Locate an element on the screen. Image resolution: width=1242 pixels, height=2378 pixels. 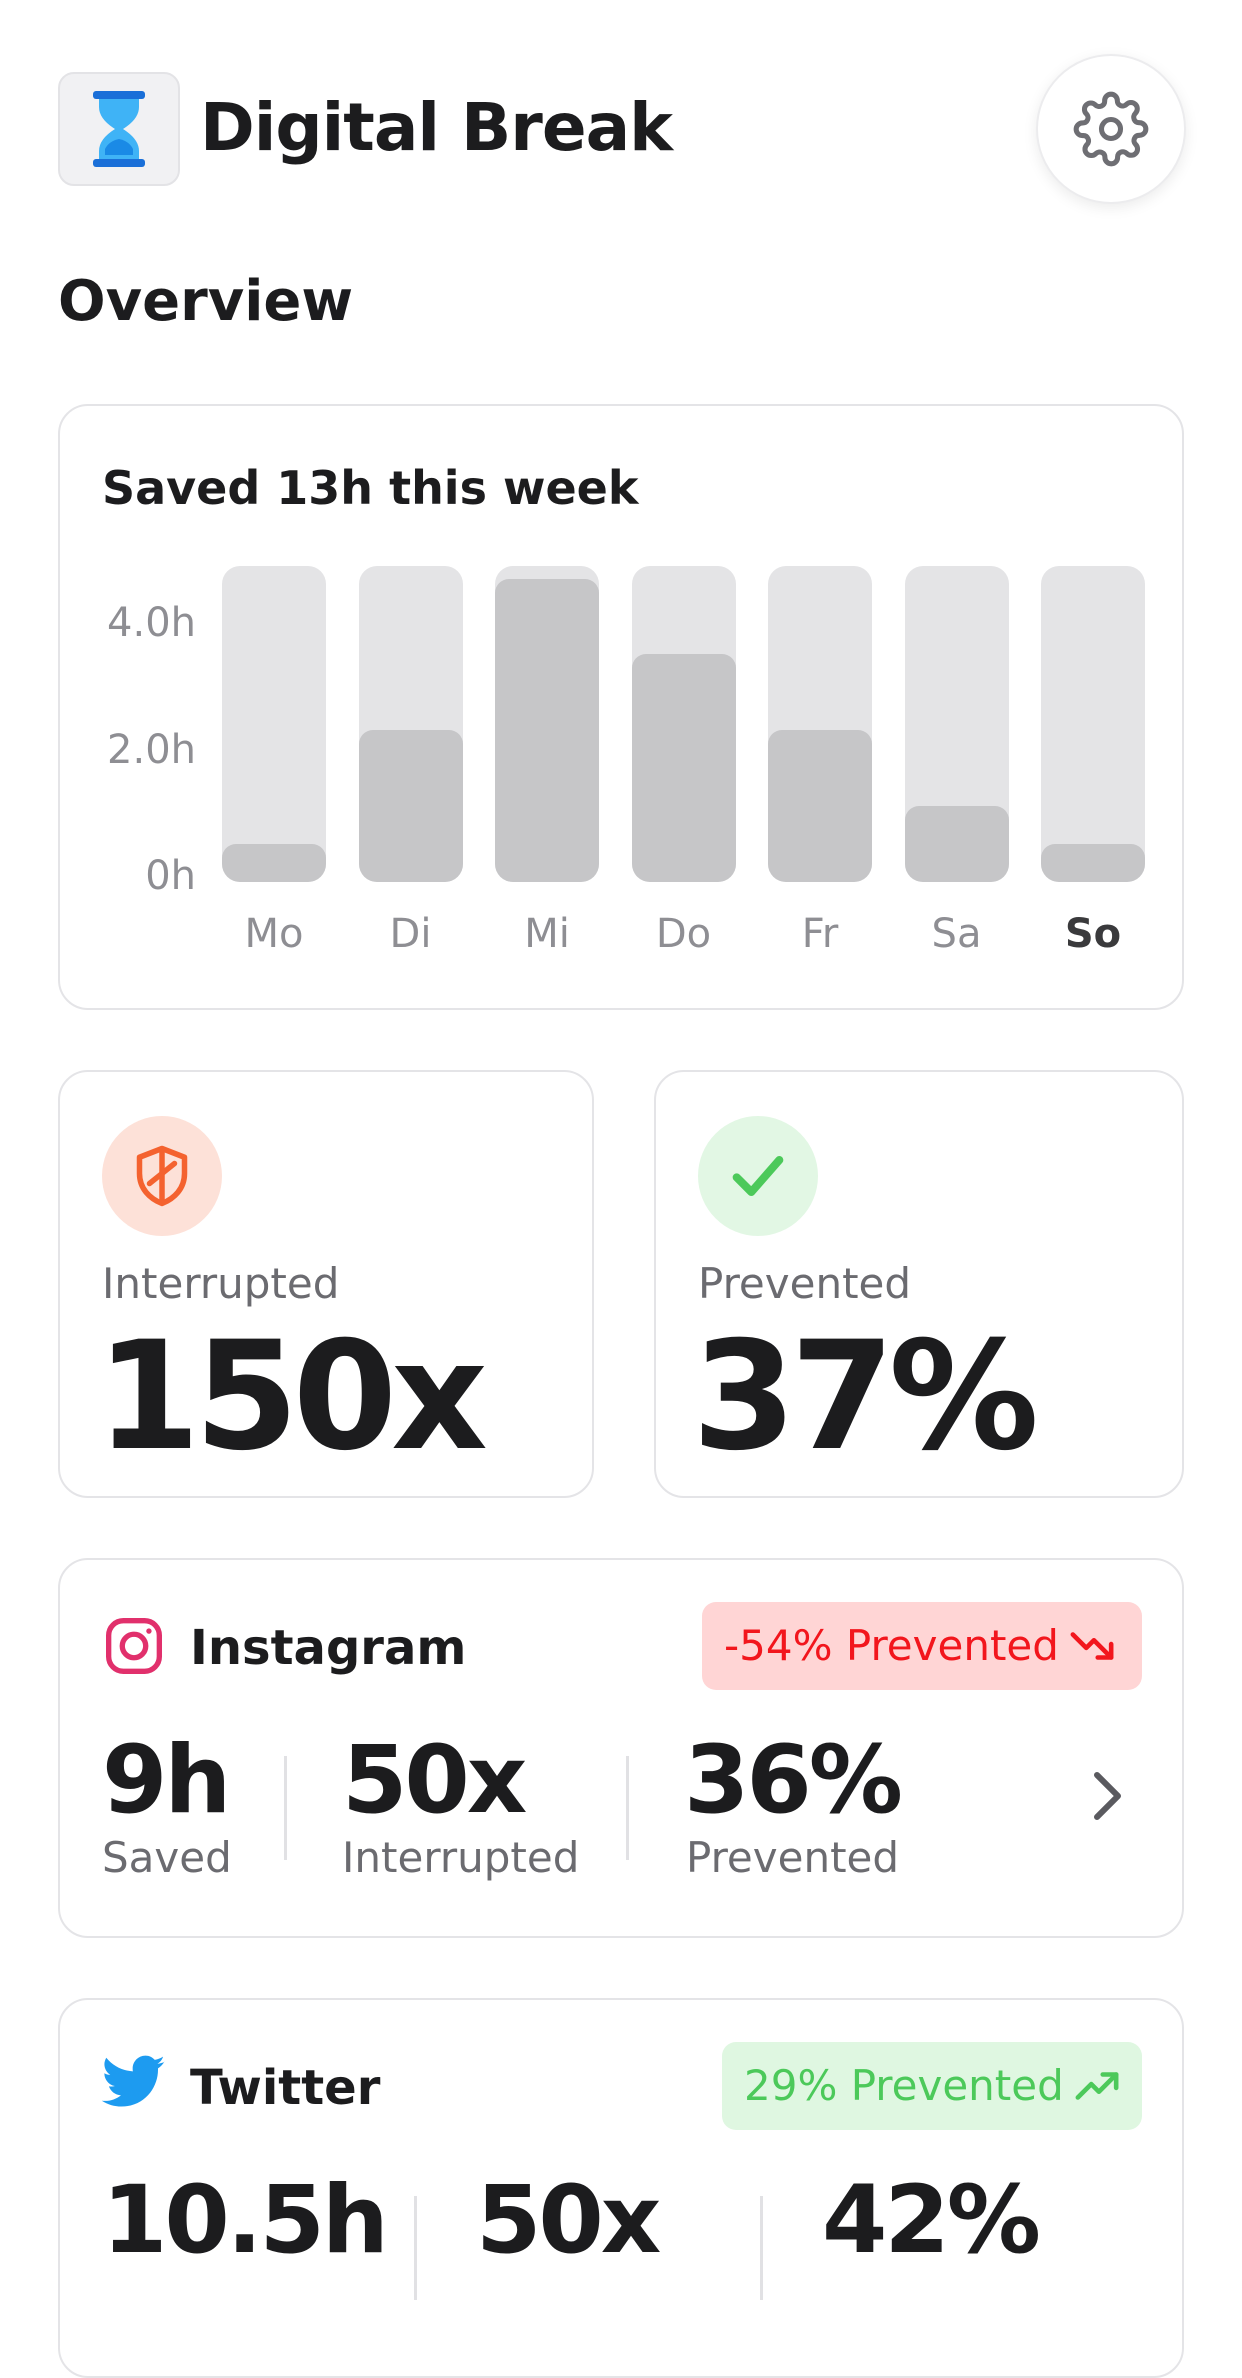
gear-icon is located at coordinates (1111, 129).